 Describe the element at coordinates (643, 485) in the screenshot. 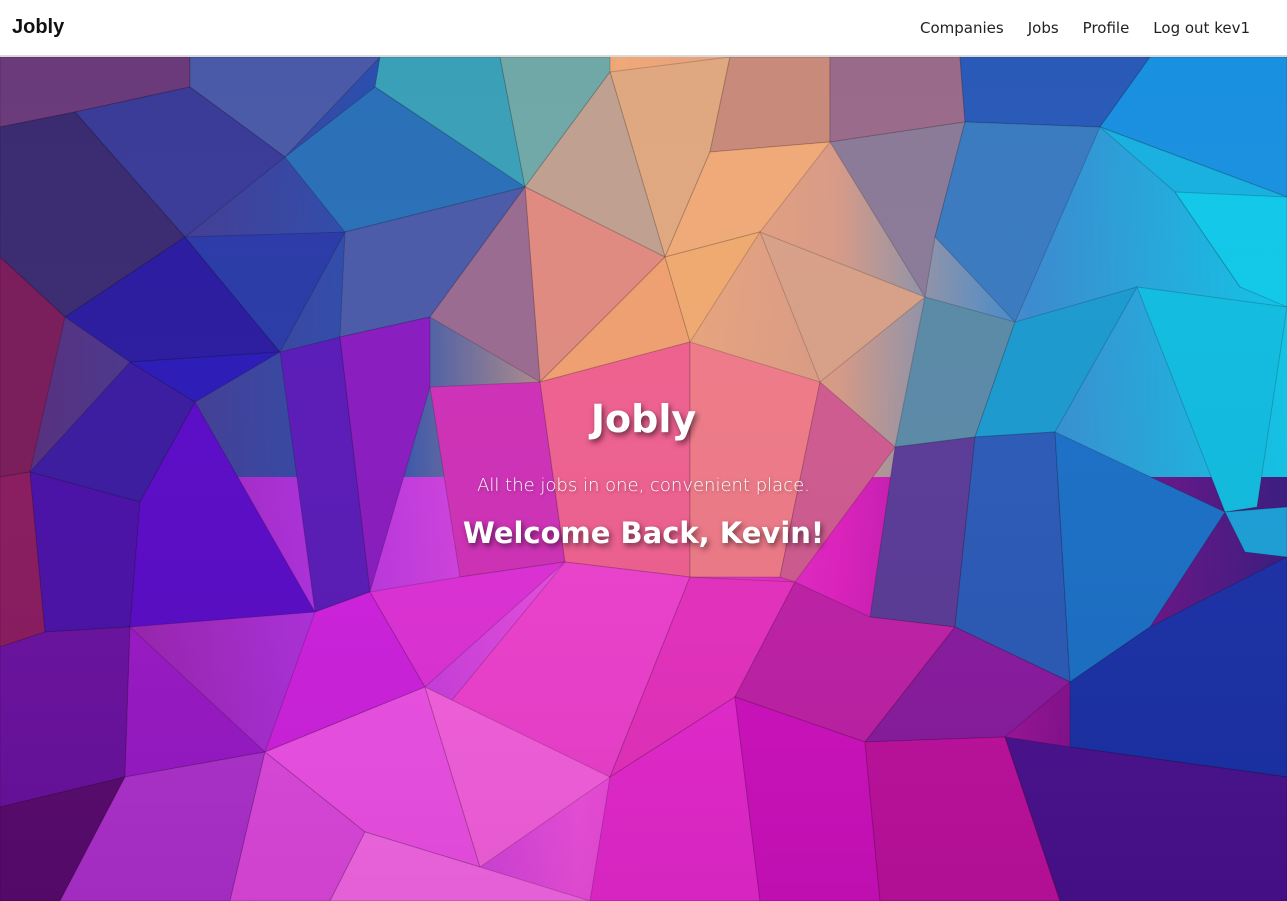

I see `hero-tagline: All the jobs in one, convenient place.` at that location.